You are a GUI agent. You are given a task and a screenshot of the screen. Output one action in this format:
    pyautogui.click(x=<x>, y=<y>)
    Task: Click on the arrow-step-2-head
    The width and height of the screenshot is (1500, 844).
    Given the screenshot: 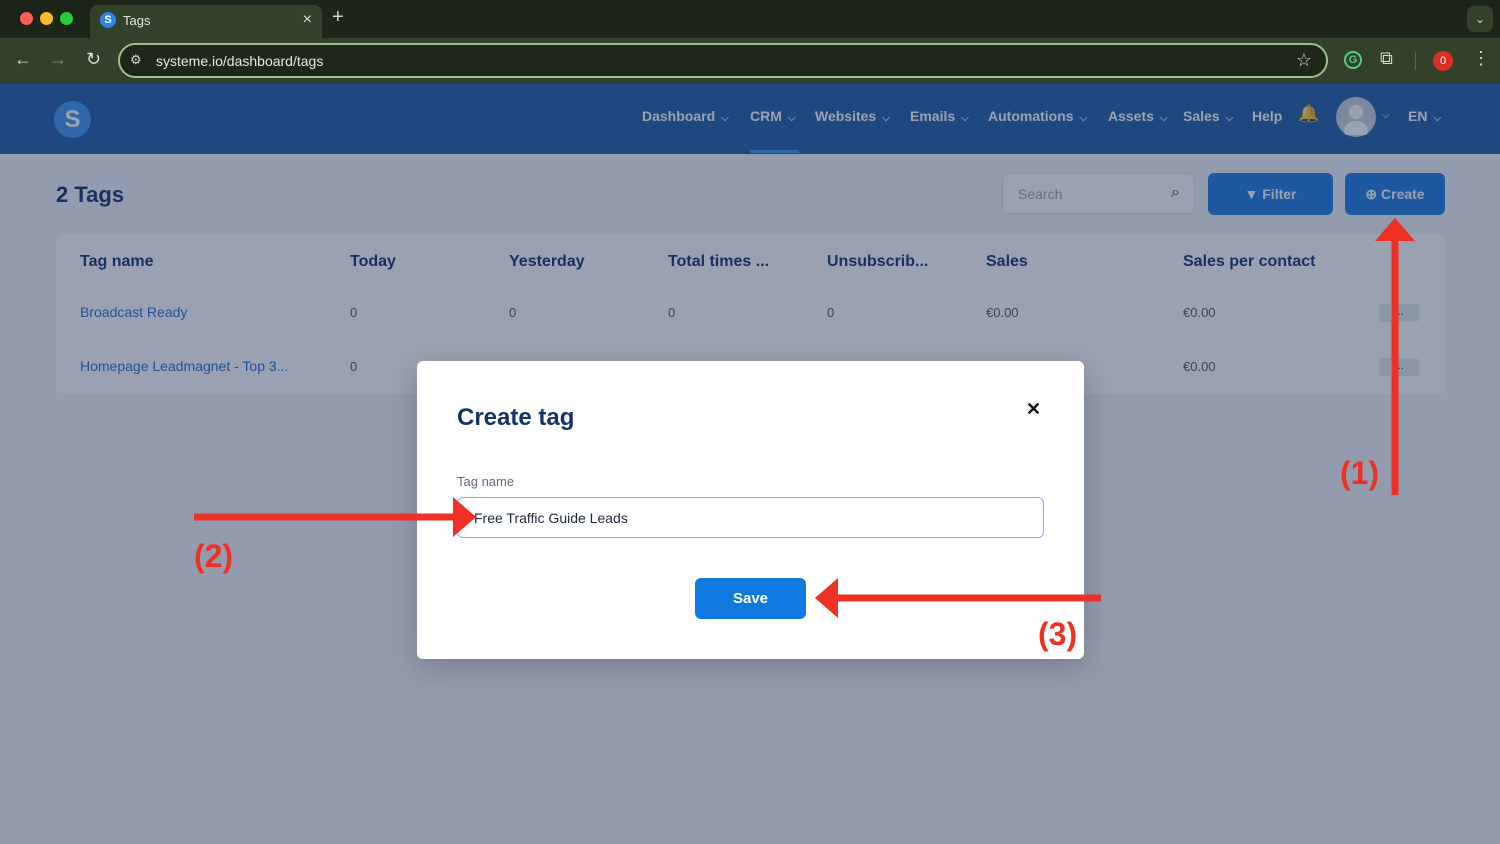 What is the action you would take?
    pyautogui.click(x=464, y=517)
    